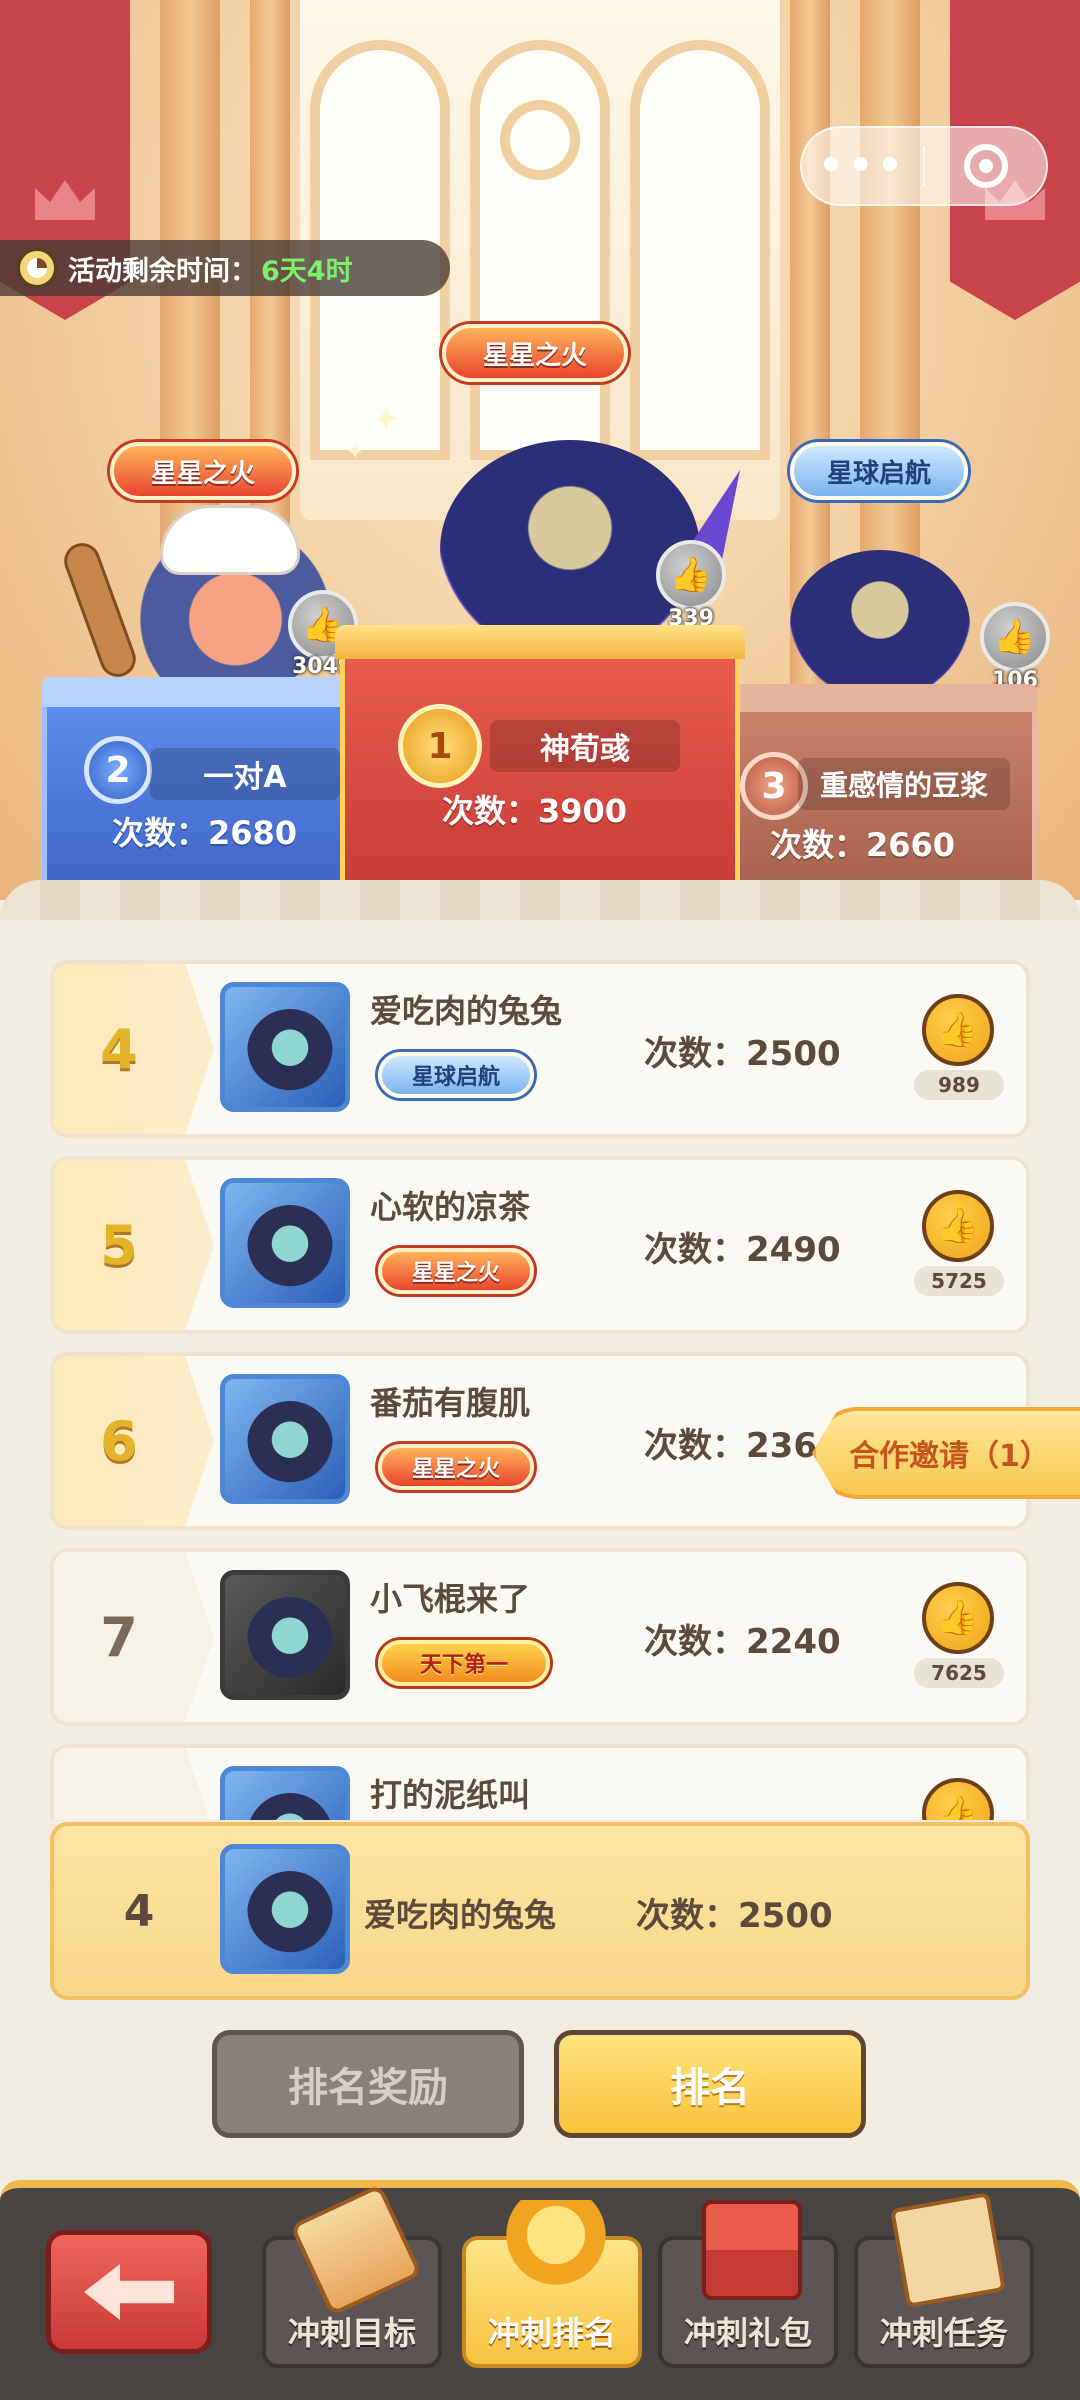  What do you see at coordinates (119, 1049) in the screenshot?
I see `rank-number: 4` at bounding box center [119, 1049].